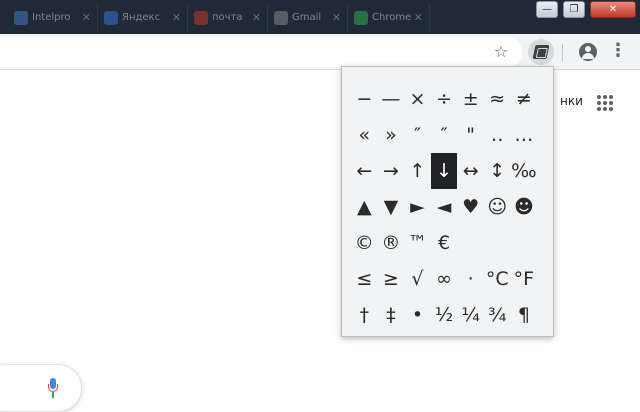  What do you see at coordinates (470, 99) in the screenshot?
I see `symbol-button: ±` at bounding box center [470, 99].